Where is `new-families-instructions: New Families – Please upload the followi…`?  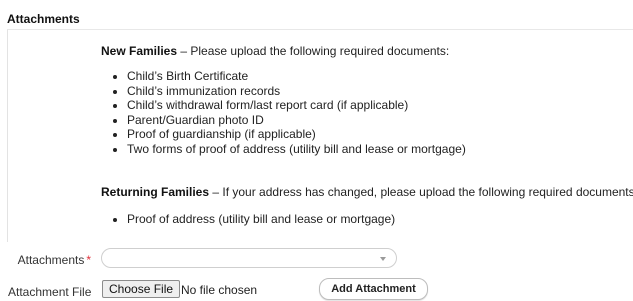 new-families-instructions: New Families – Please upload the followi… is located at coordinates (275, 51).